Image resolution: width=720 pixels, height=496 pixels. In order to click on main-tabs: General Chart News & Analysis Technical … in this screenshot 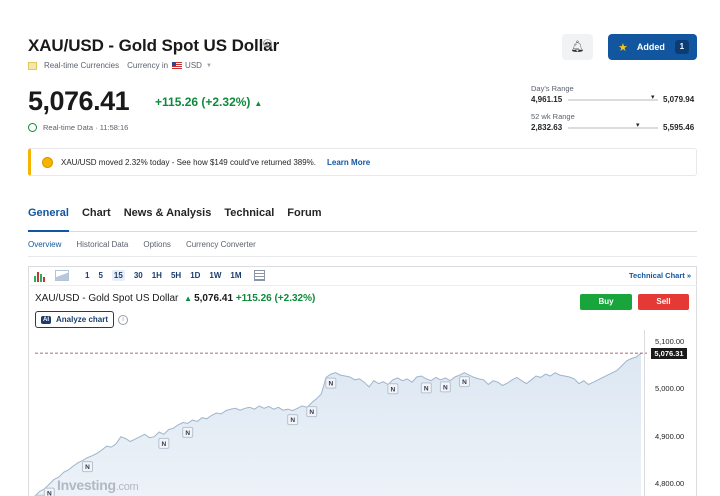, I will do `click(362, 219)`.